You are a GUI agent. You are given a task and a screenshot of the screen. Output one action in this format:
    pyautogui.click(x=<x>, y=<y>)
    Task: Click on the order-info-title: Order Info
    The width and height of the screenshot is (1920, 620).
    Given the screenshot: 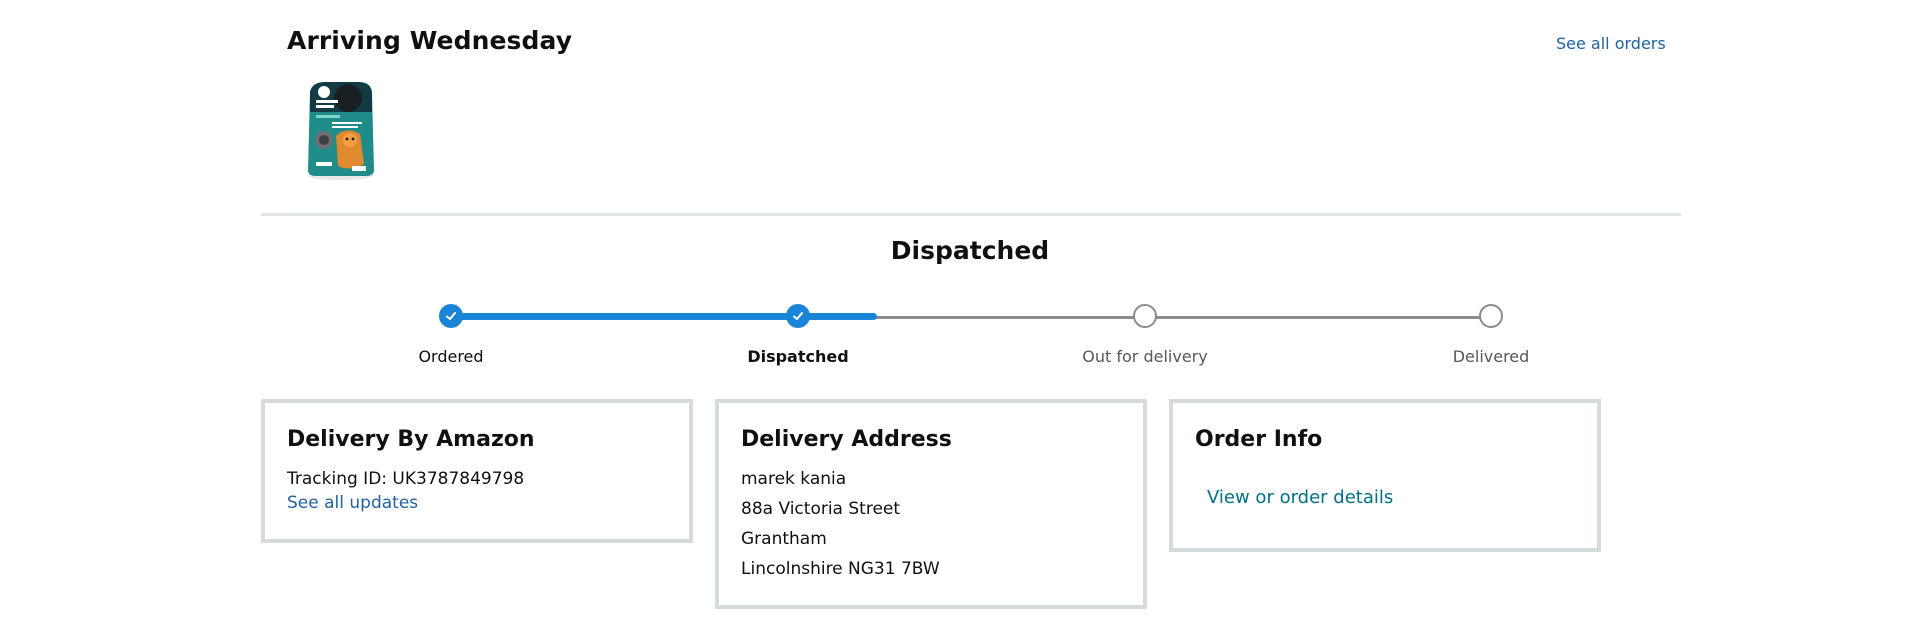 What is the action you would take?
    pyautogui.click(x=1259, y=439)
    